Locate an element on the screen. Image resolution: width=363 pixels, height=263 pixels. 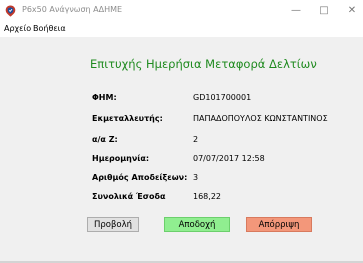
fiscal-device-label: ΦΗΜ: is located at coordinates (104, 97).